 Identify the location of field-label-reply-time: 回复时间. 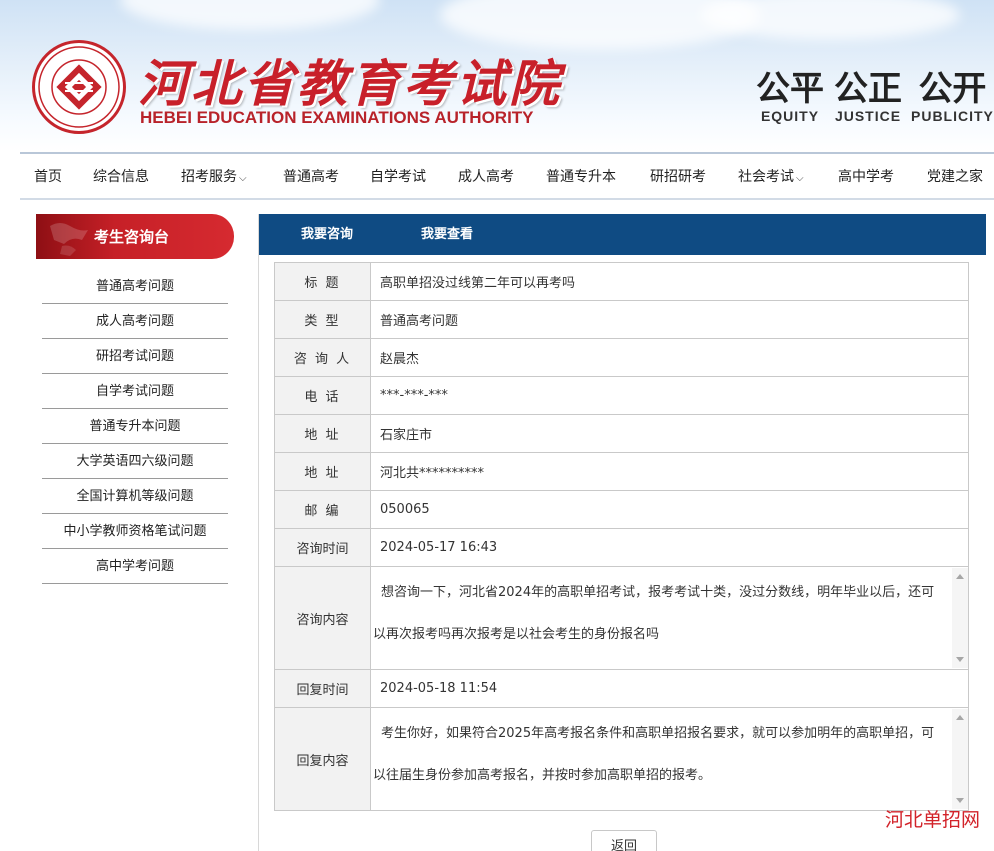
(322, 688).